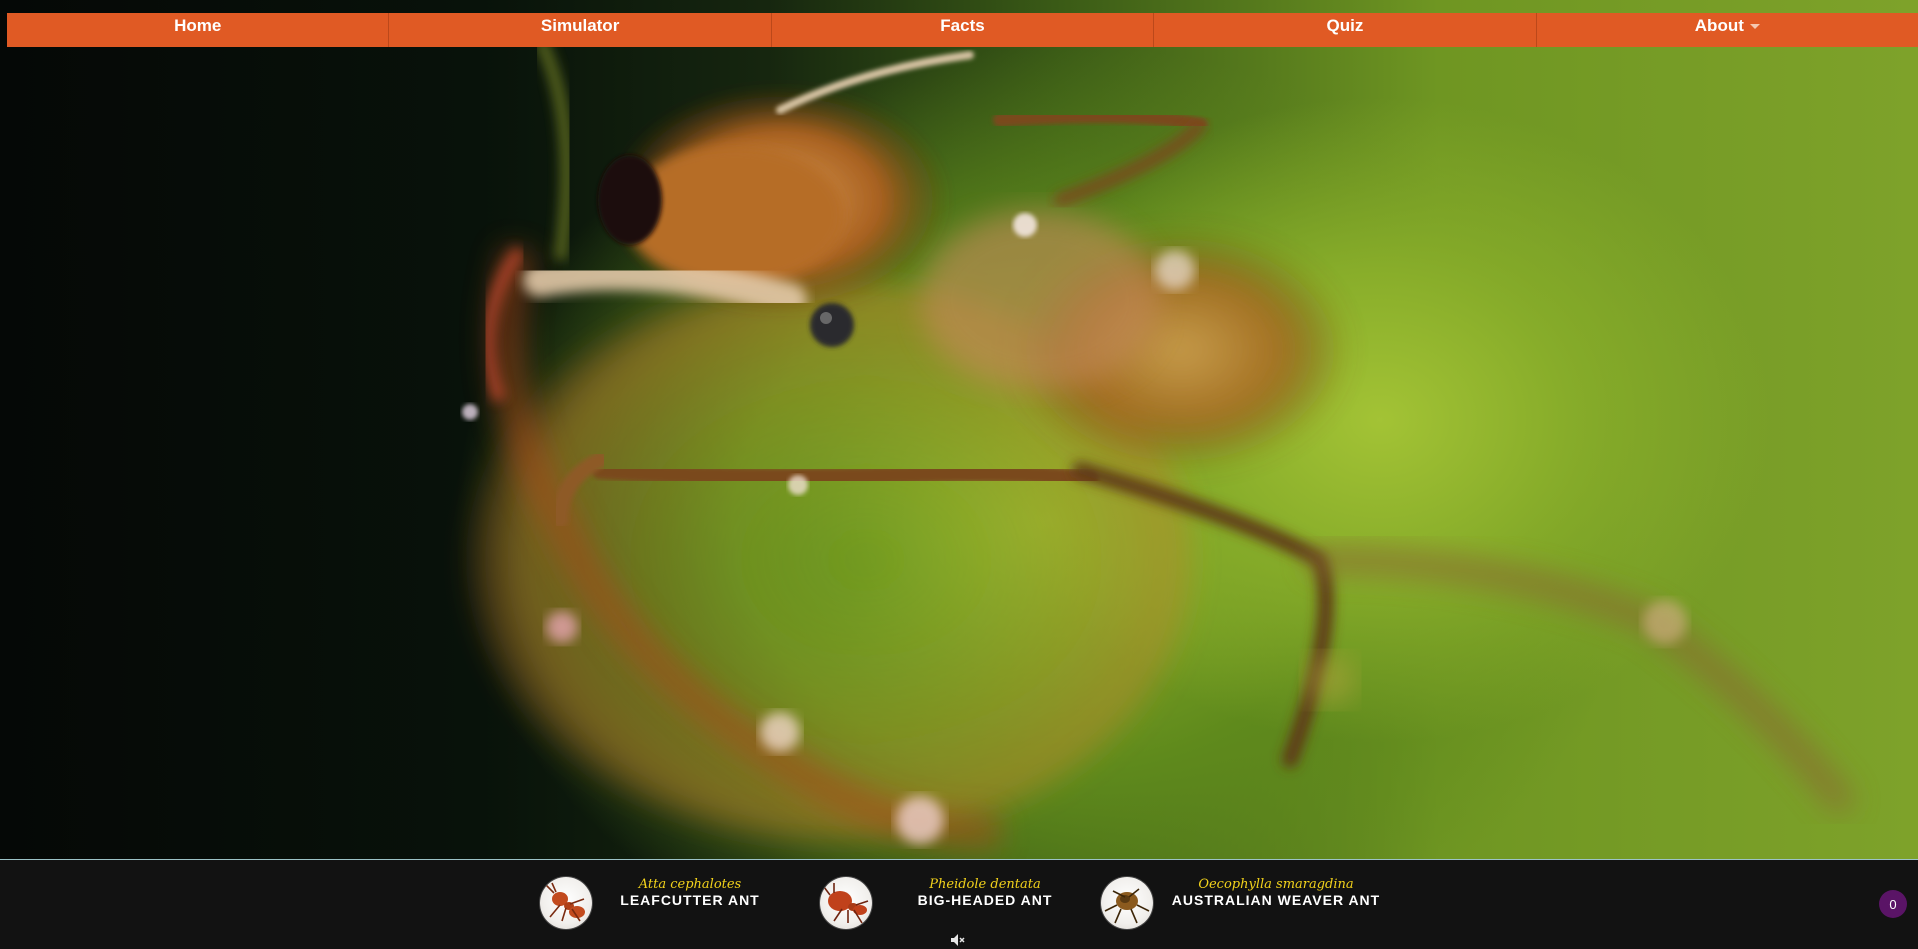 Image resolution: width=1918 pixels, height=949 pixels. What do you see at coordinates (580, 25) in the screenshot?
I see `nav-simulator-label: Simulator` at bounding box center [580, 25].